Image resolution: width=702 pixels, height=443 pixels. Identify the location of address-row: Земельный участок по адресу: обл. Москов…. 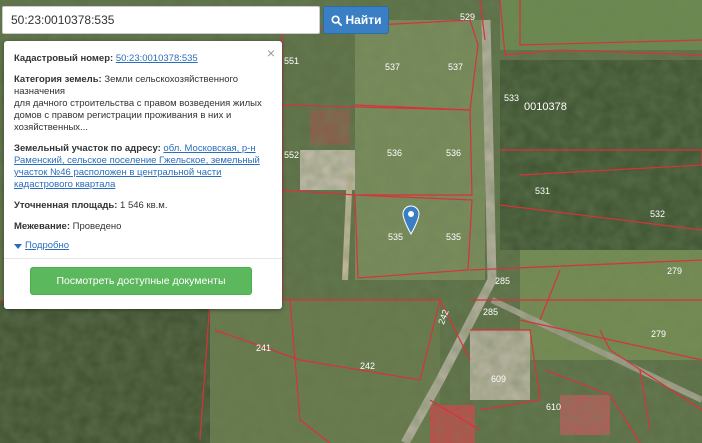
(143, 167).